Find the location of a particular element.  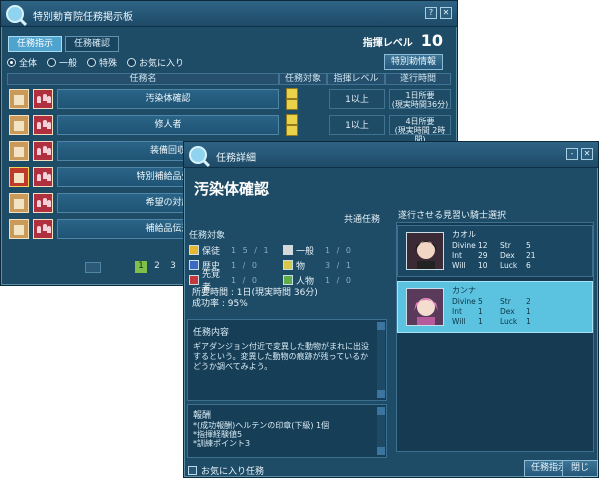

command-level-value: 10 is located at coordinates (431, 40).